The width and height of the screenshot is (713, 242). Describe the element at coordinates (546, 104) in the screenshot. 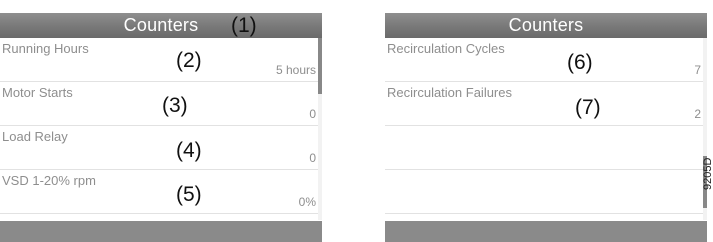

I see `counter-row-recirculation-failures: Recirculation Failures 2` at that location.